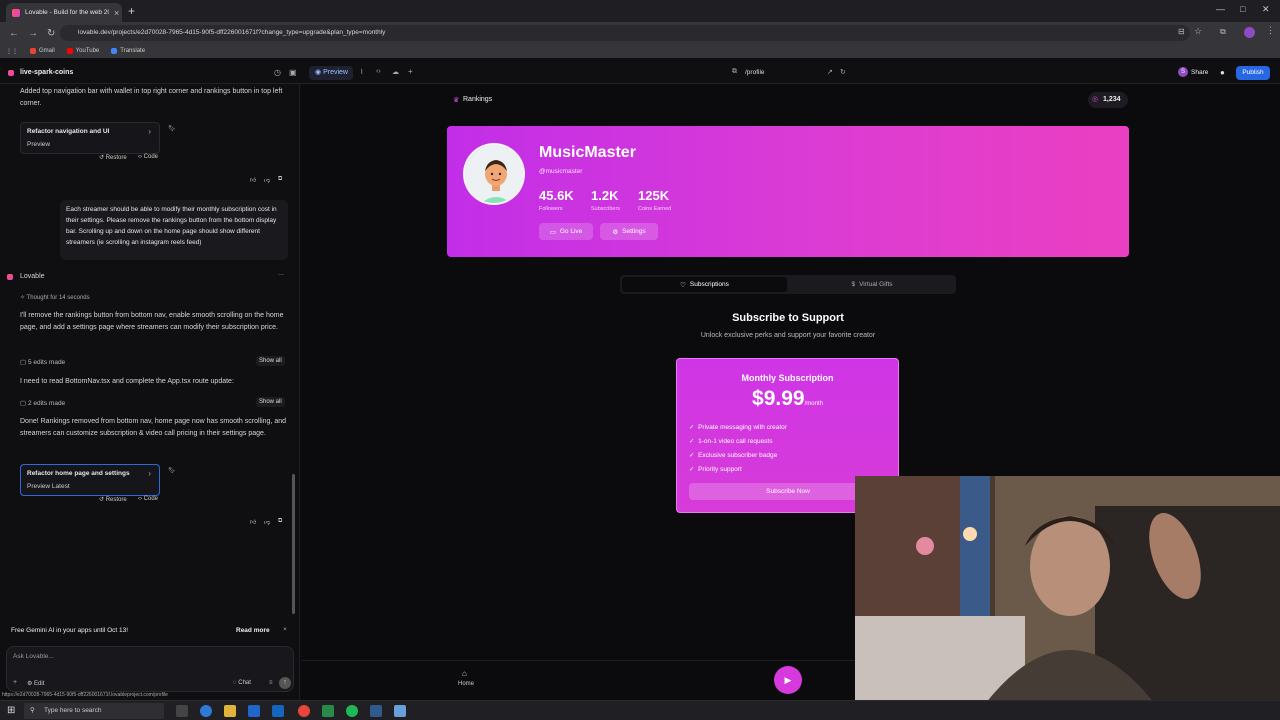 This screenshot has width=1280, height=720. I want to click on edits-summary: ▢ 2 edits made, so click(42, 403).